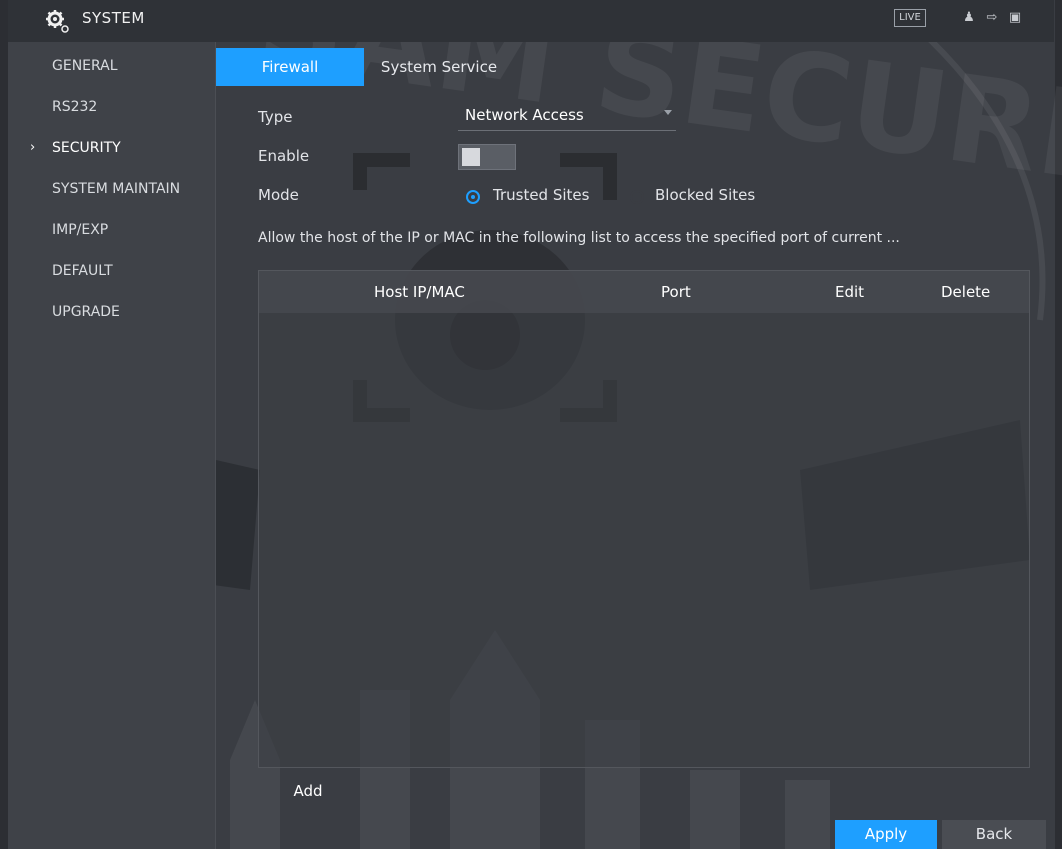  What do you see at coordinates (524, 115) in the screenshot?
I see `type-select-value: Network Access` at bounding box center [524, 115].